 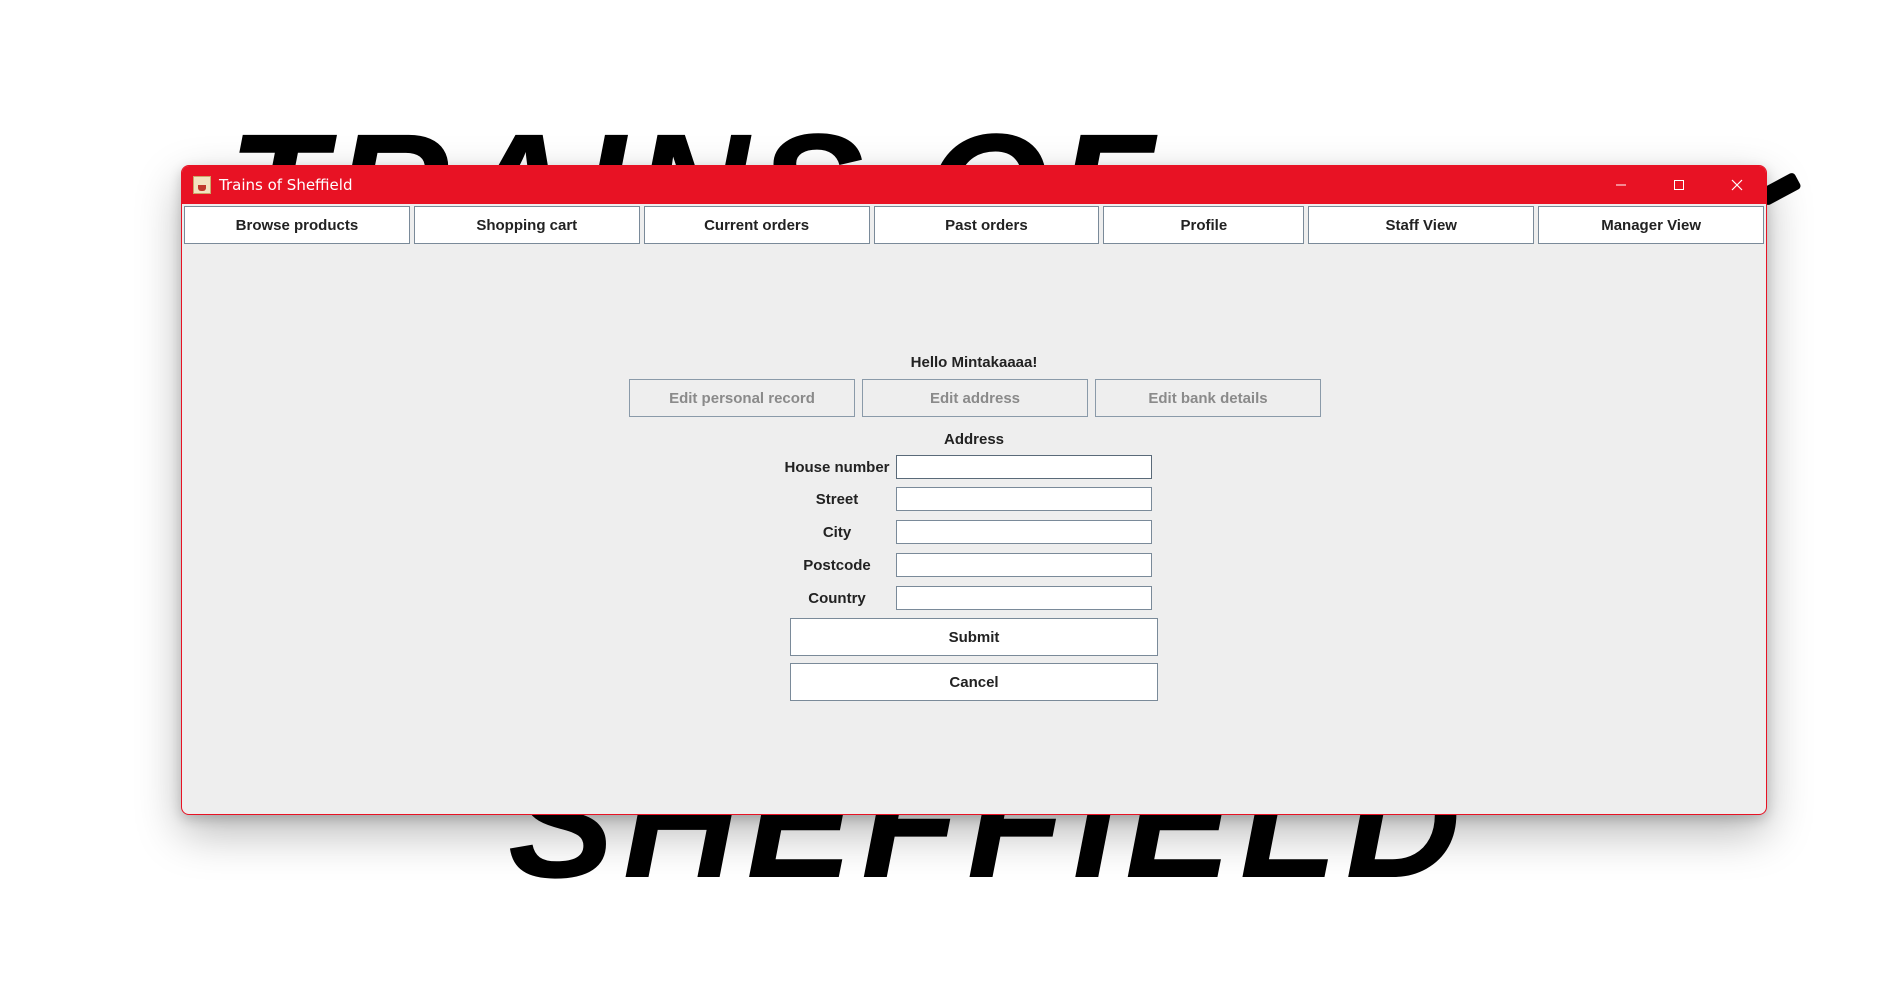 I want to click on country-label: Country, so click(x=837, y=598).